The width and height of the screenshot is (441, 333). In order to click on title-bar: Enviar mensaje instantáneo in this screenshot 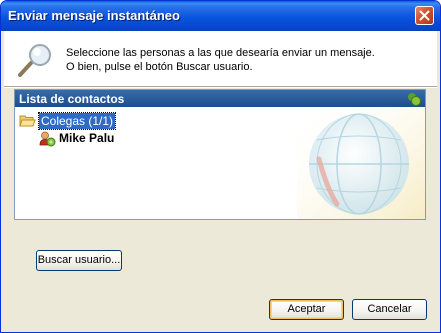, I will do `click(220, 16)`.